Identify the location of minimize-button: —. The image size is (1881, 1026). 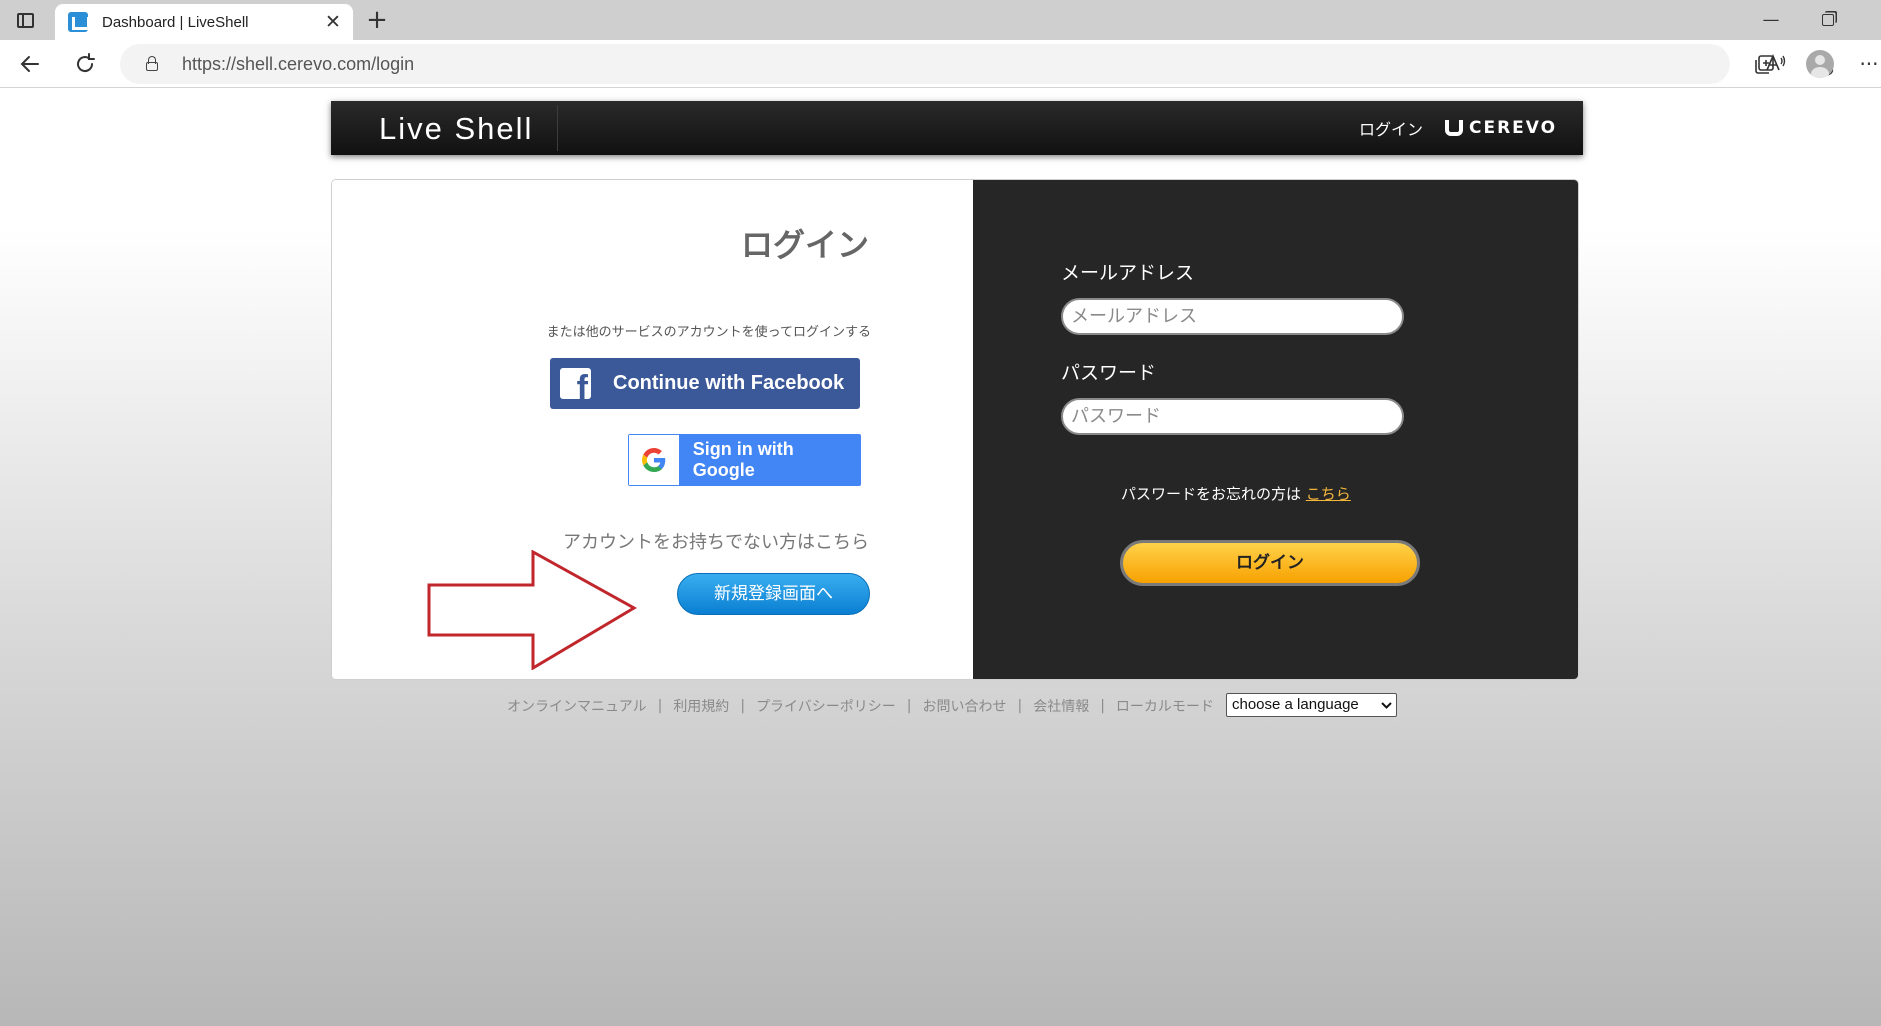
(1771, 20).